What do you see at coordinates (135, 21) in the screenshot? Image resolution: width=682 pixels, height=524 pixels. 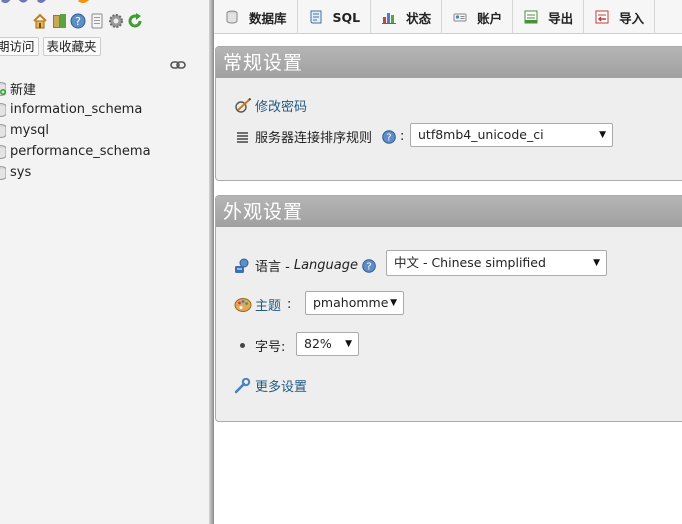 I see `reload-icon` at bounding box center [135, 21].